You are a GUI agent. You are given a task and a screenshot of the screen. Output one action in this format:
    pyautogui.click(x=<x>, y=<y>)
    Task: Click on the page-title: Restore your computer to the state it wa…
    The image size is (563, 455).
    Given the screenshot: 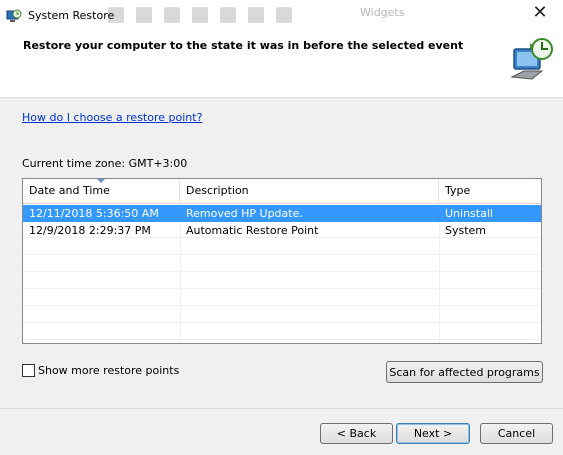 What is the action you would take?
    pyautogui.click(x=243, y=45)
    